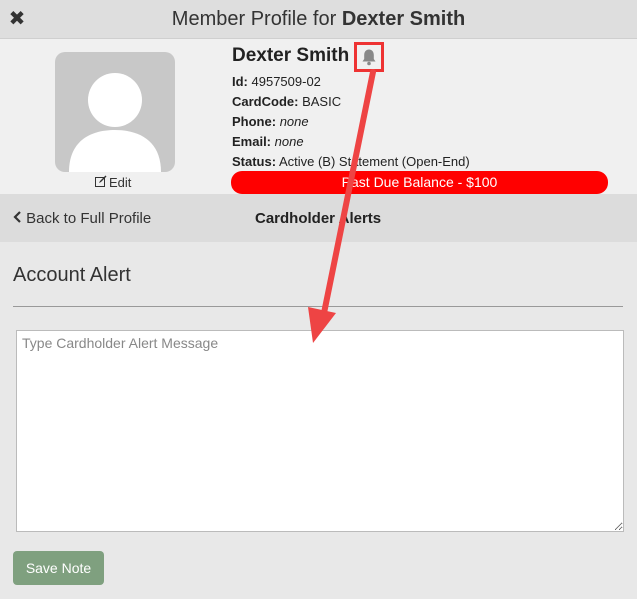  Describe the element at coordinates (265, 101) in the screenshot. I see `cardcode-label: CardCode:` at that location.